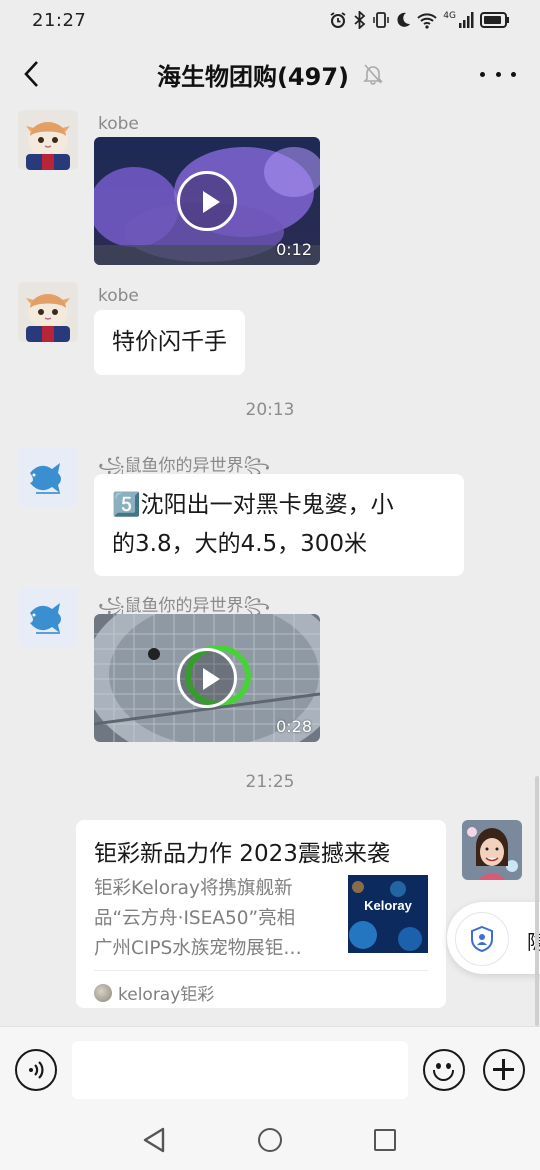  Describe the element at coordinates (494, 20) in the screenshot. I see `battery-icon` at that location.